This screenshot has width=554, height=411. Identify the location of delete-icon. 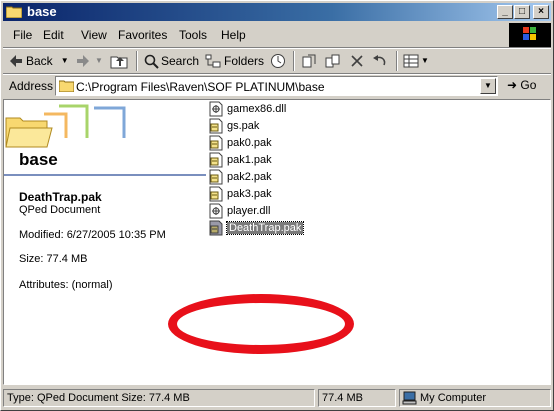
(357, 61).